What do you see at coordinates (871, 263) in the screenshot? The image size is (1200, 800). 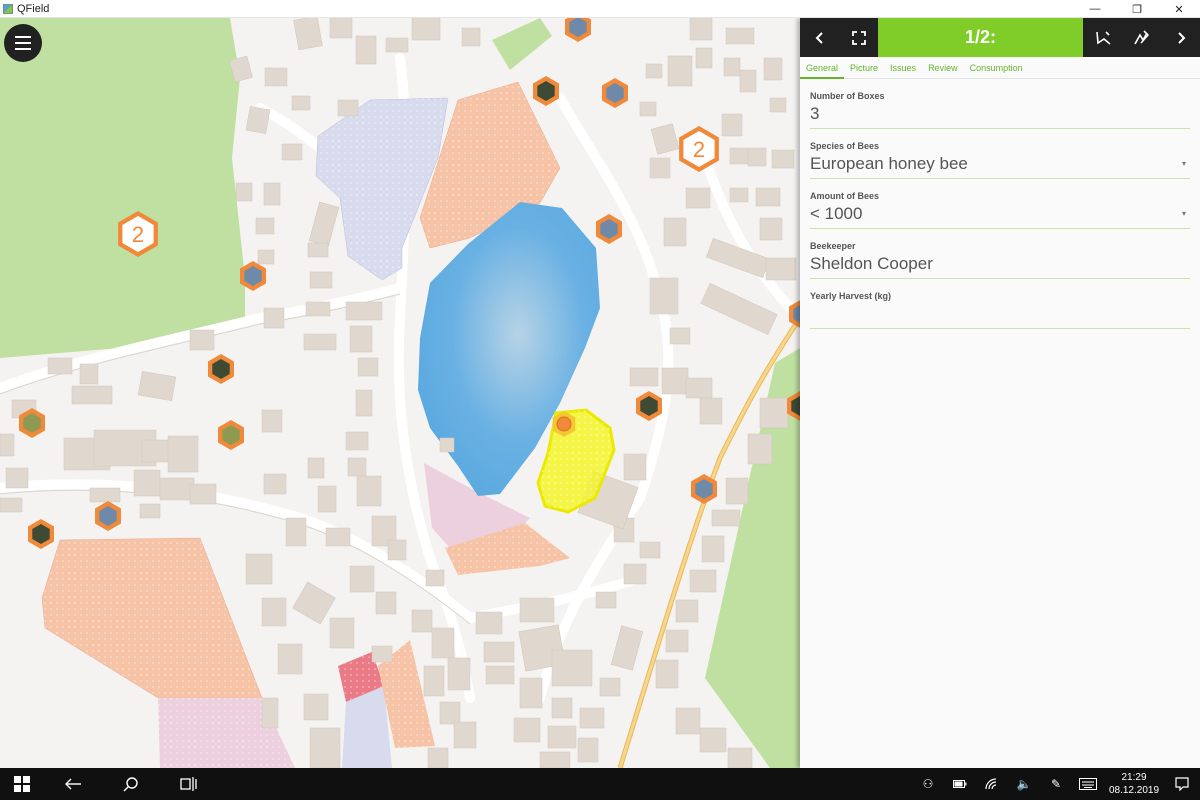 I see `field-value: Sheldon Cooper` at bounding box center [871, 263].